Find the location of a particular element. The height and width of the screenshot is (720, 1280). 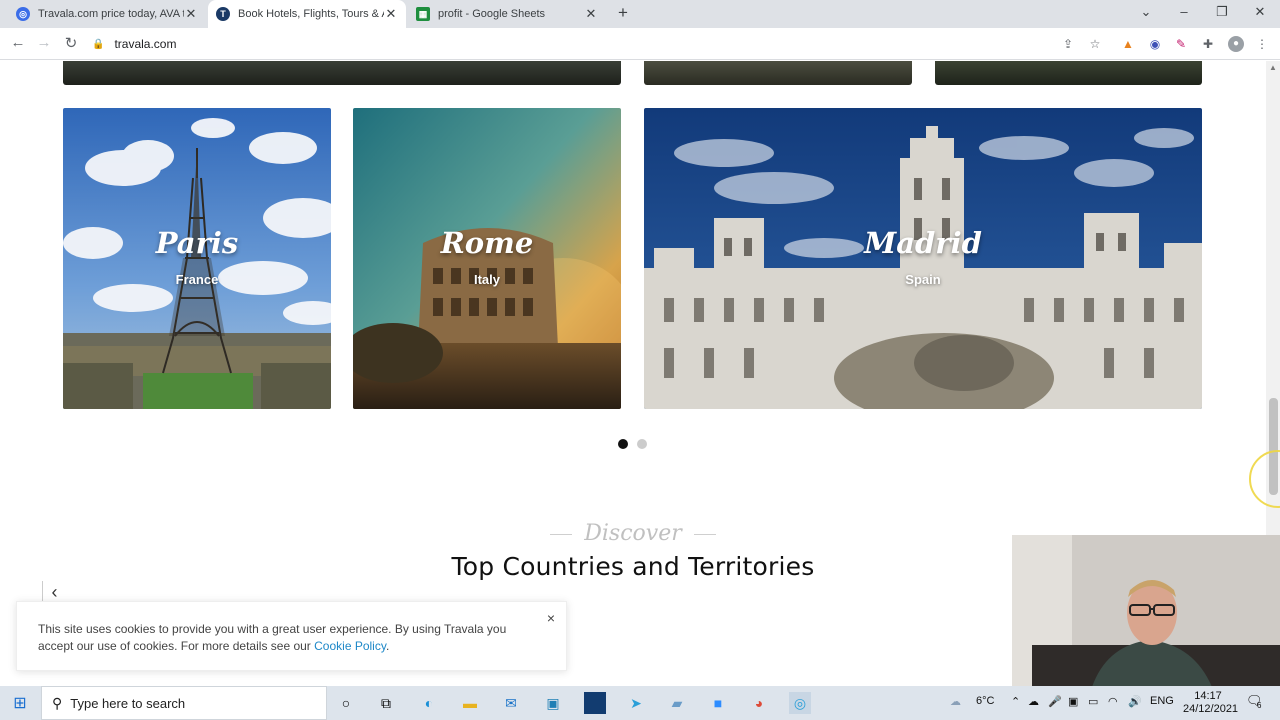

taskbar-search-input: ⚲ Type here to search is located at coordinates (184, 703).